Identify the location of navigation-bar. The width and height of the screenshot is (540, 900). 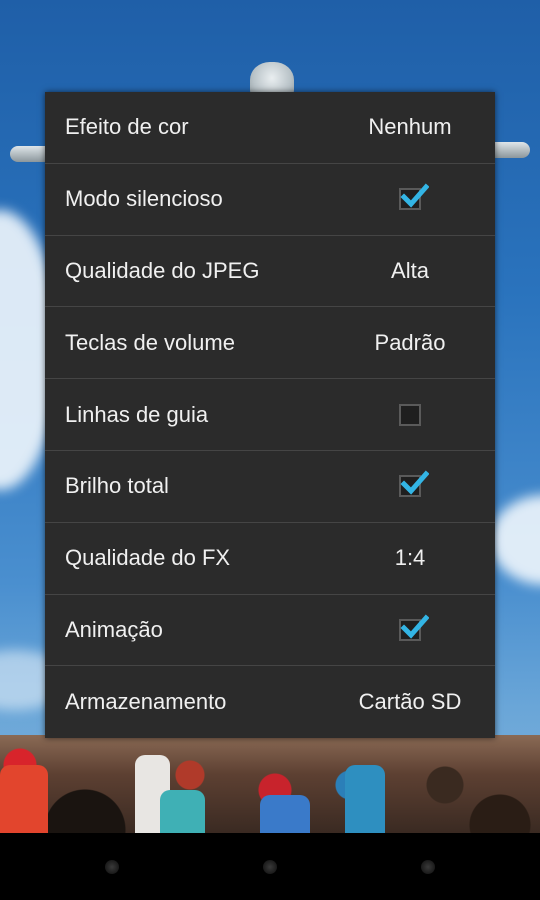
(270, 866).